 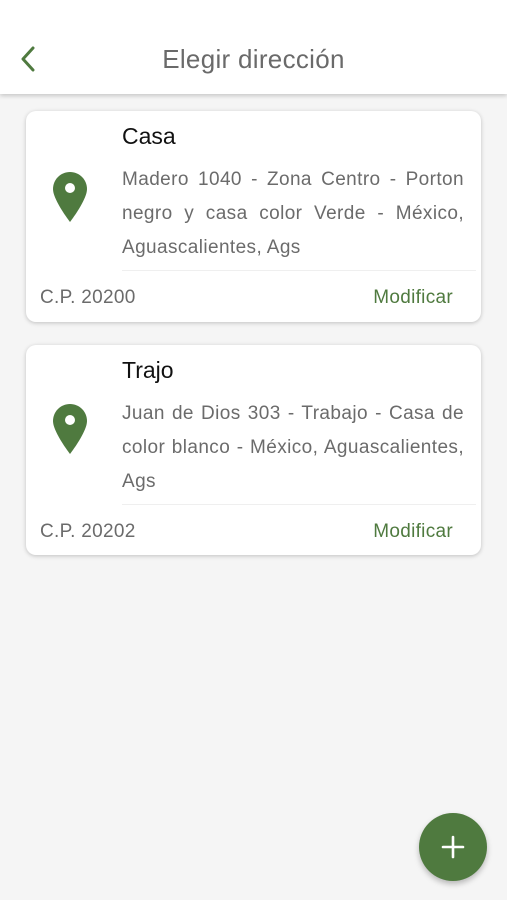 I want to click on address-name: Casa, so click(x=149, y=136).